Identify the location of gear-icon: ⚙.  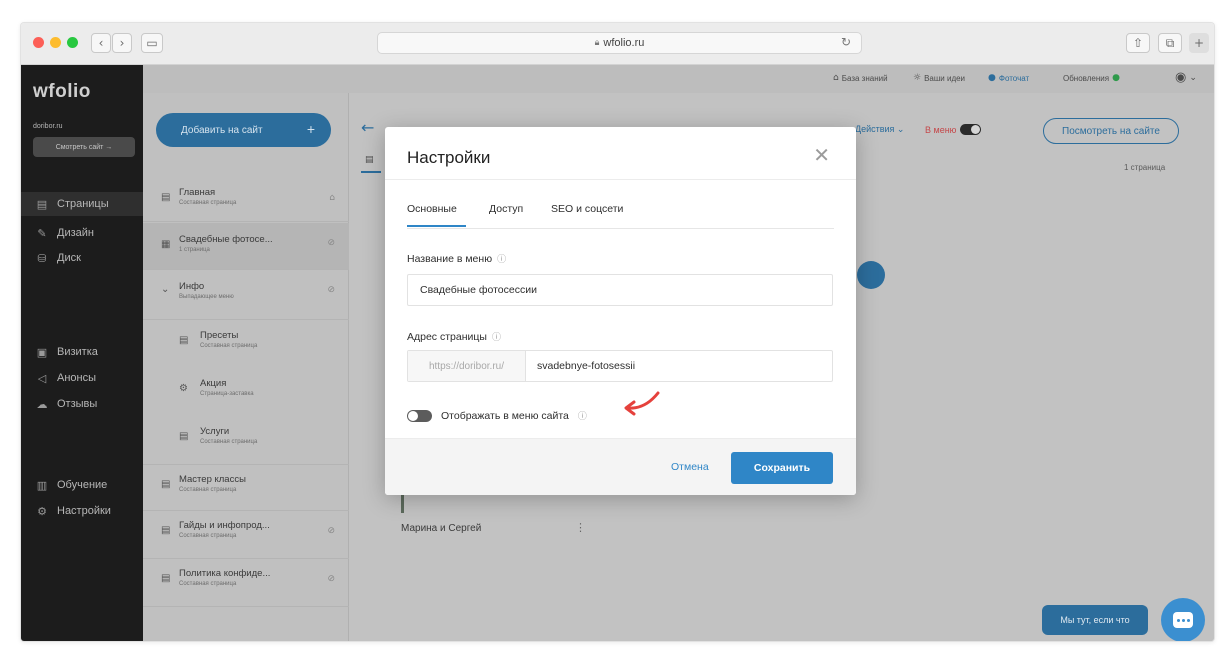
(42, 511).